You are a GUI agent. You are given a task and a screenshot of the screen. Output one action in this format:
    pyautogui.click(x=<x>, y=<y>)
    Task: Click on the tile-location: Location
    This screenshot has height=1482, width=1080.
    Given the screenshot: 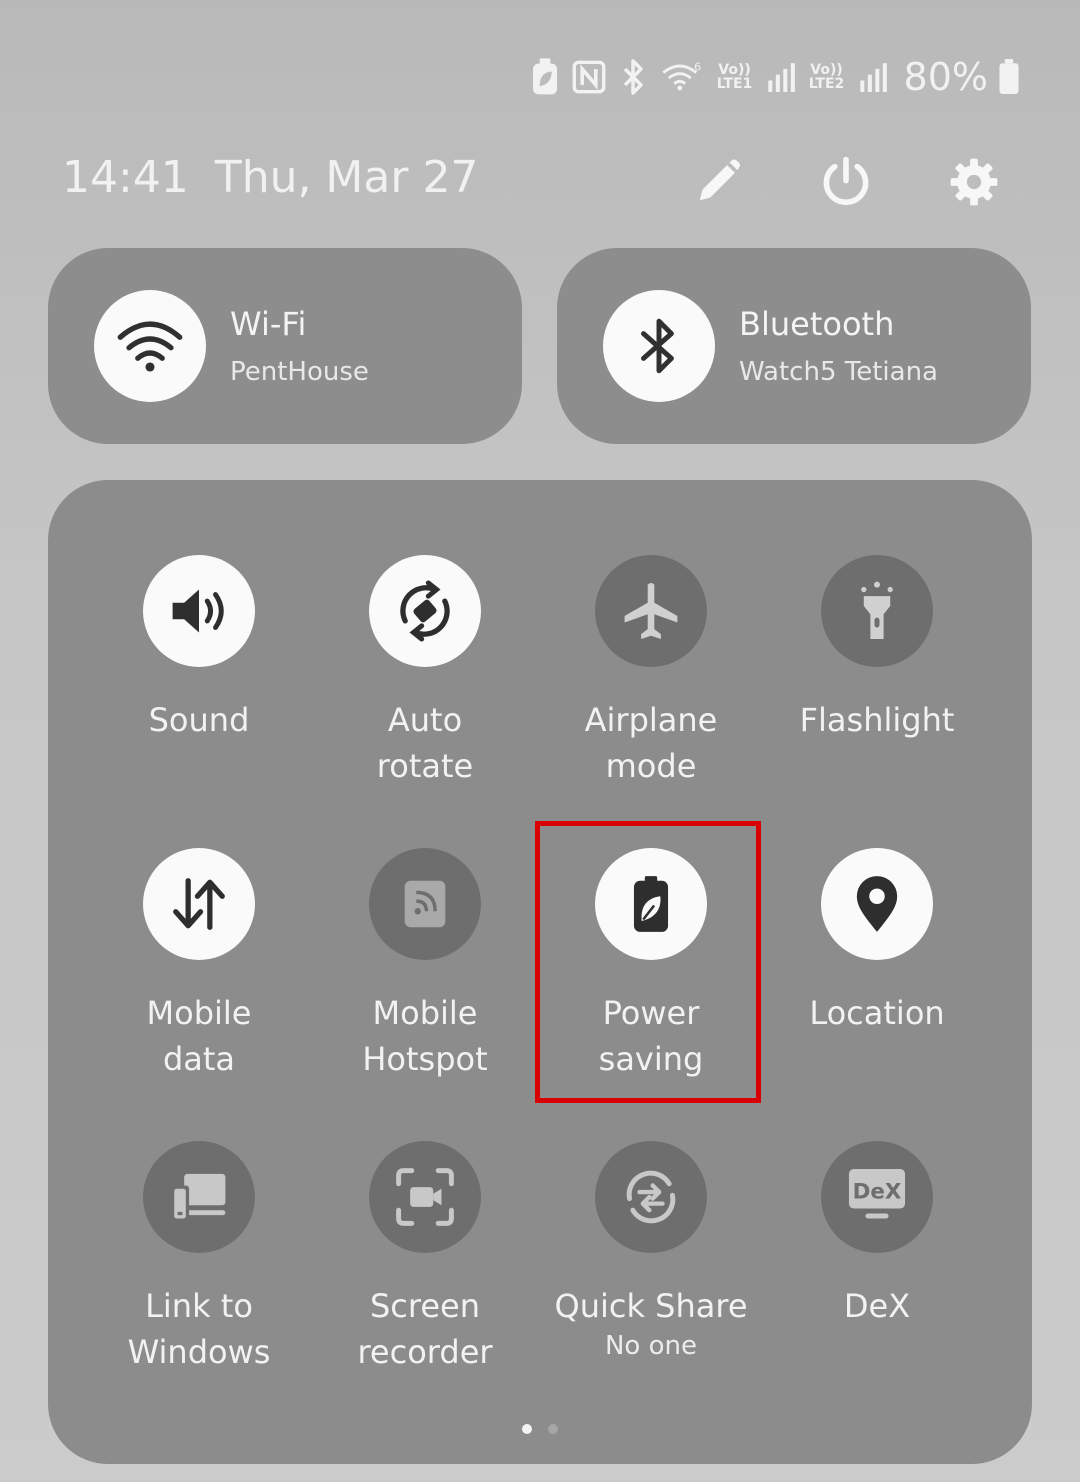 What is the action you would take?
    pyautogui.click(x=877, y=942)
    